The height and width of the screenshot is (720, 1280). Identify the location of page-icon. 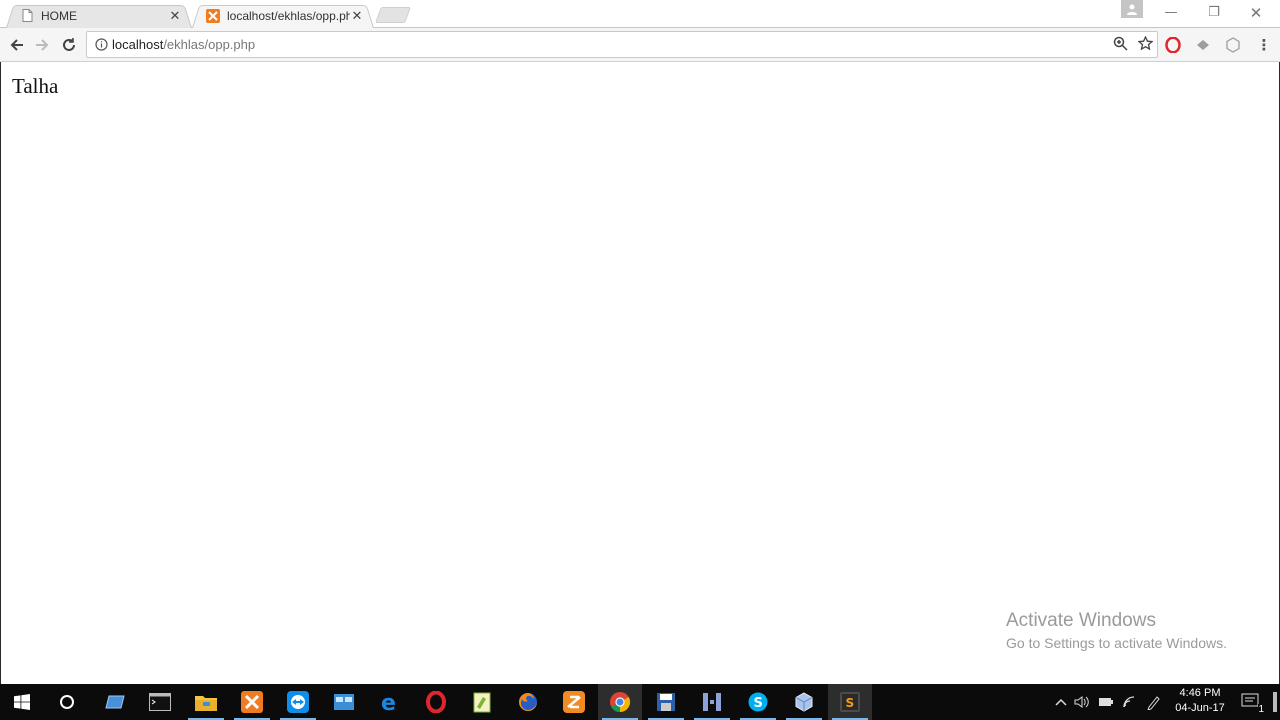
(27, 16).